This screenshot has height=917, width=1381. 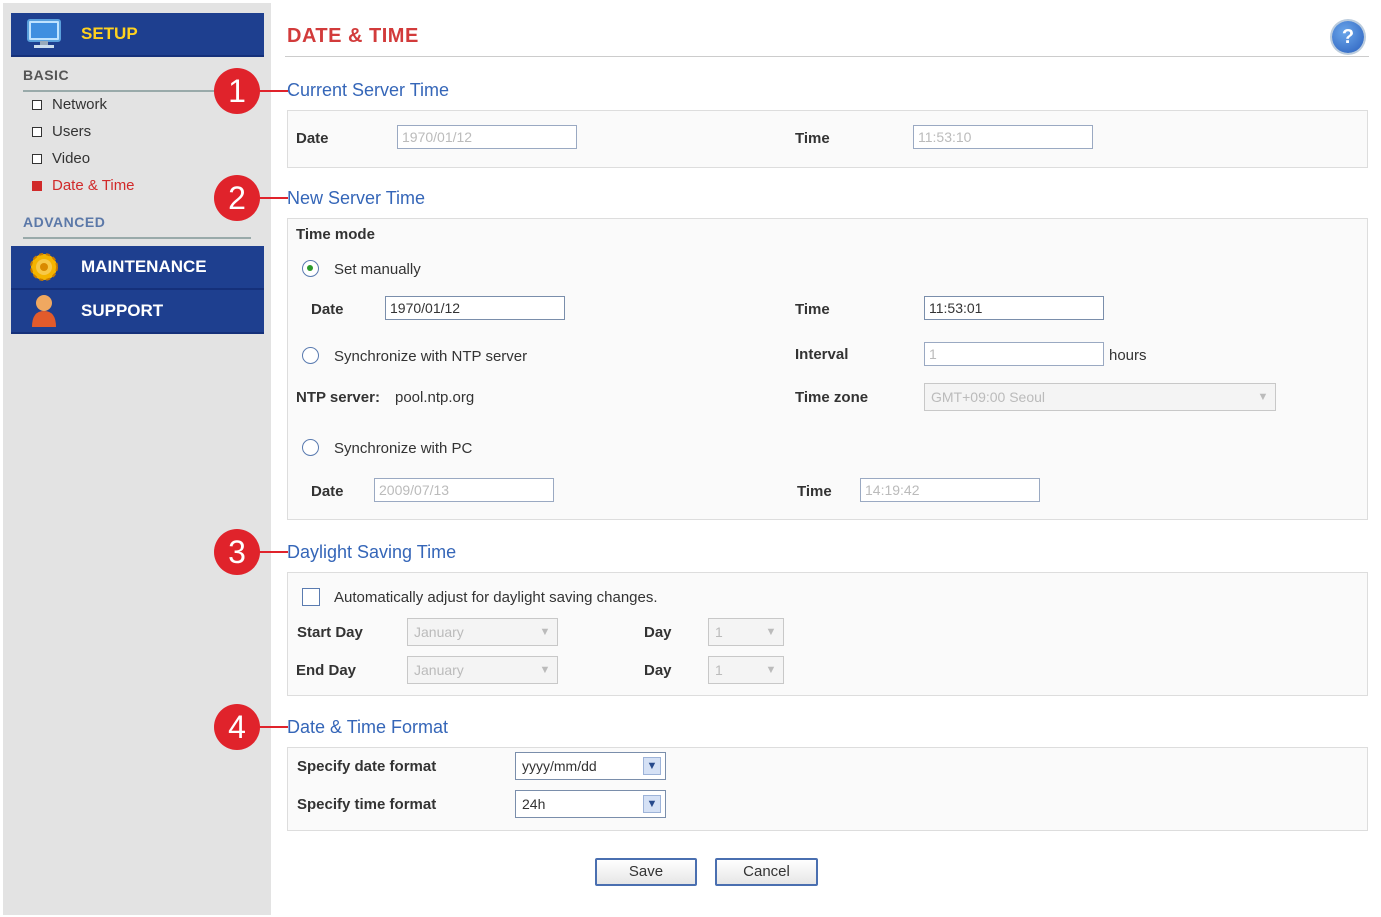 I want to click on manual-time-label: Time, so click(x=812, y=309).